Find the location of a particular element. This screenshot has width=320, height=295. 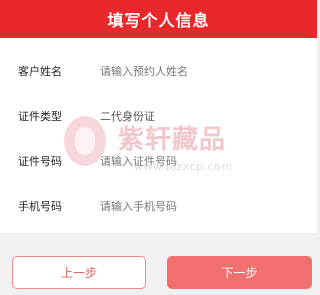

page-title: 填写个人信息 is located at coordinates (158, 20).